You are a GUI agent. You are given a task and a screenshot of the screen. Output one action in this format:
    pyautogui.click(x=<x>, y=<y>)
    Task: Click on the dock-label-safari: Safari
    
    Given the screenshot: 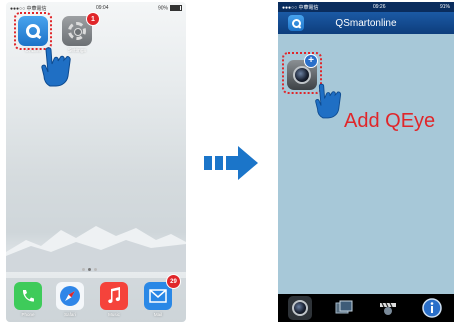 What is the action you would take?
    pyautogui.click(x=70, y=314)
    